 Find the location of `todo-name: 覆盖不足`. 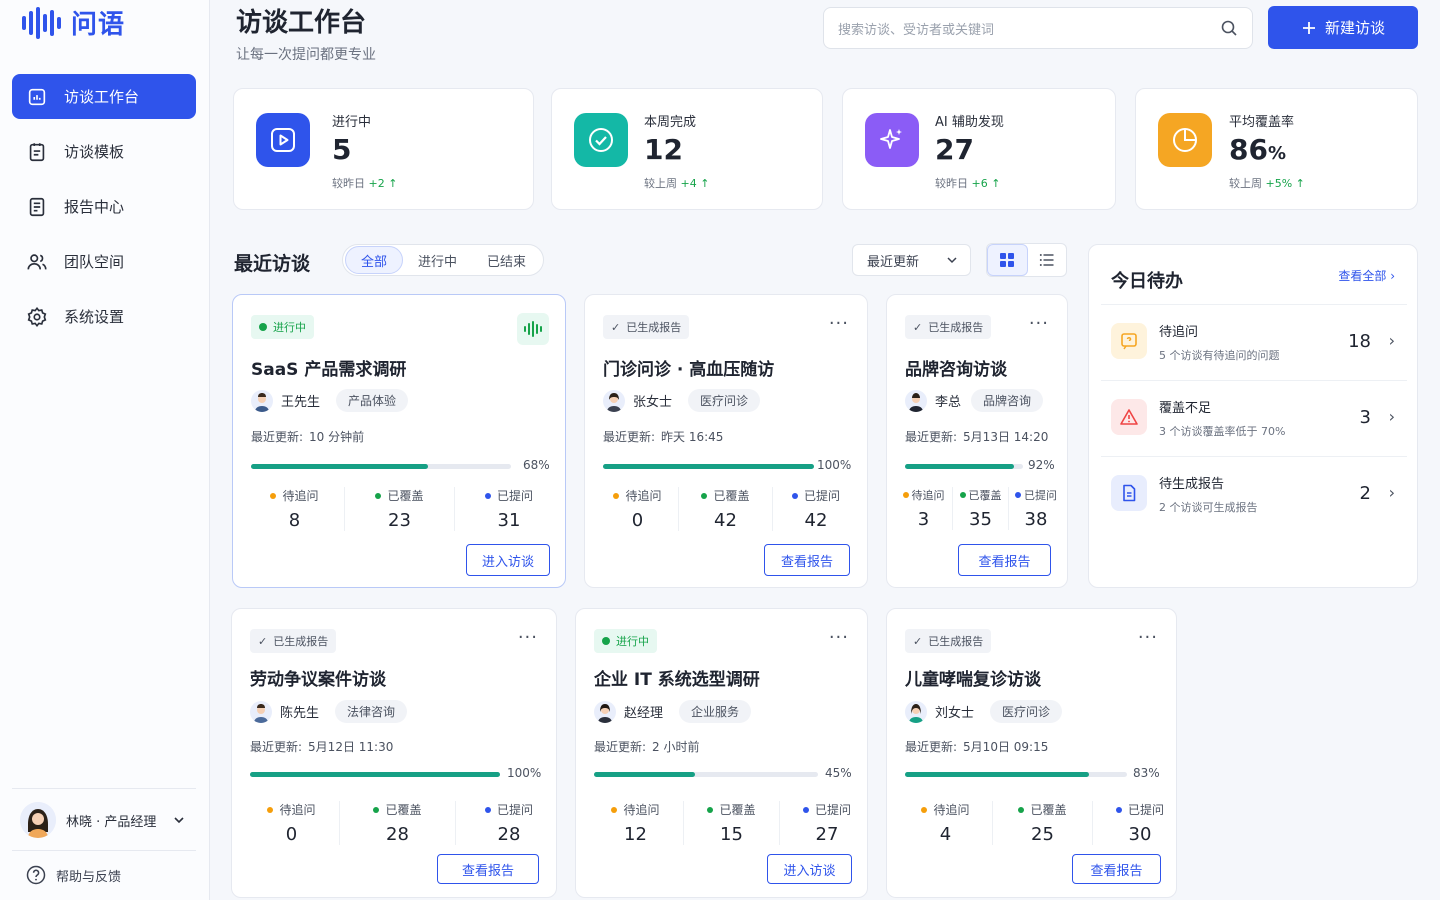

todo-name: 覆盖不足 is located at coordinates (1185, 408).